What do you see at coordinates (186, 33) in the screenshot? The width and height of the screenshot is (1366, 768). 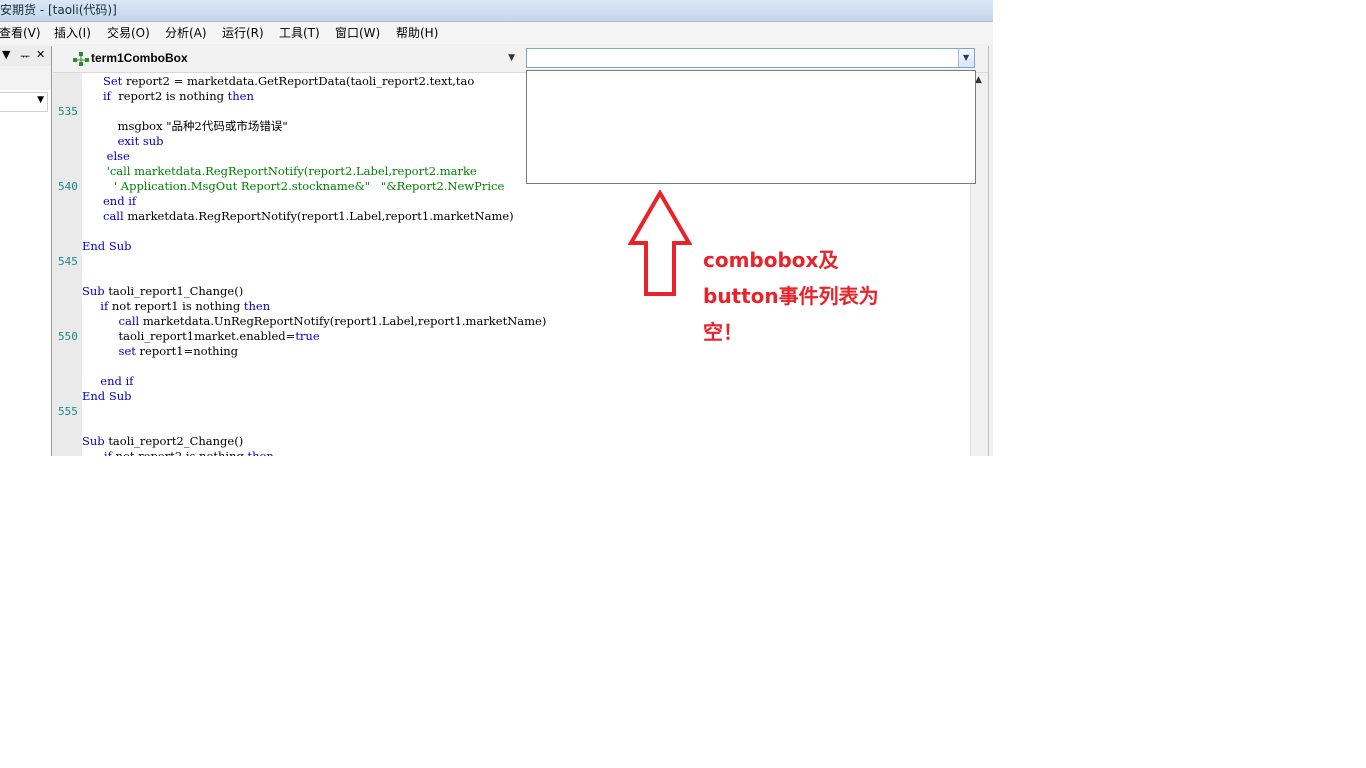 I see `menu-analysis: 分析(A)` at bounding box center [186, 33].